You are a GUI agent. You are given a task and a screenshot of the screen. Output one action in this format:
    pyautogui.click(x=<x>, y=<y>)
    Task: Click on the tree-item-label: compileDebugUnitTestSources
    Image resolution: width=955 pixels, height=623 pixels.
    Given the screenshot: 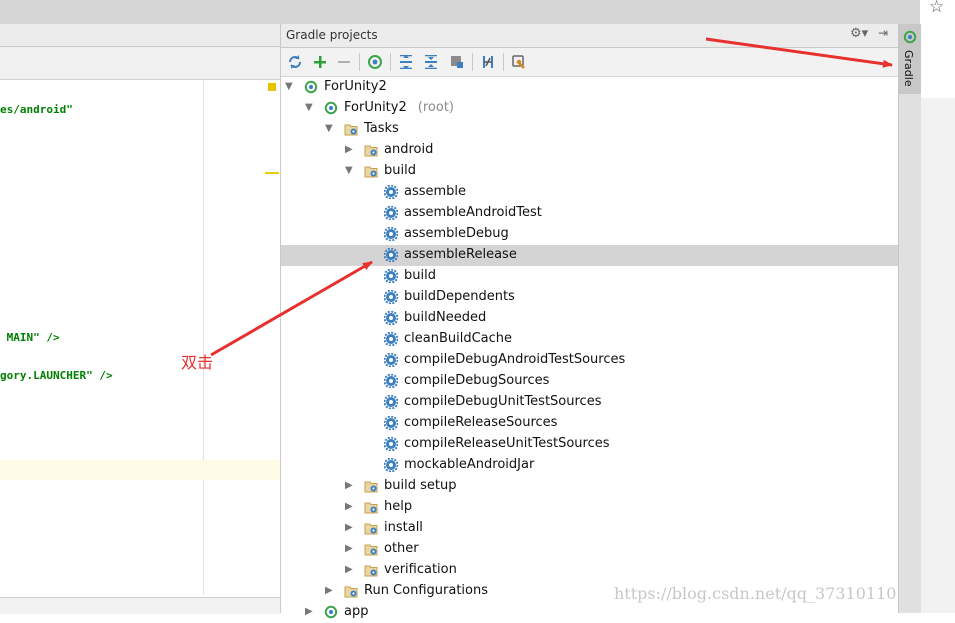 What is the action you would take?
    pyautogui.click(x=503, y=401)
    